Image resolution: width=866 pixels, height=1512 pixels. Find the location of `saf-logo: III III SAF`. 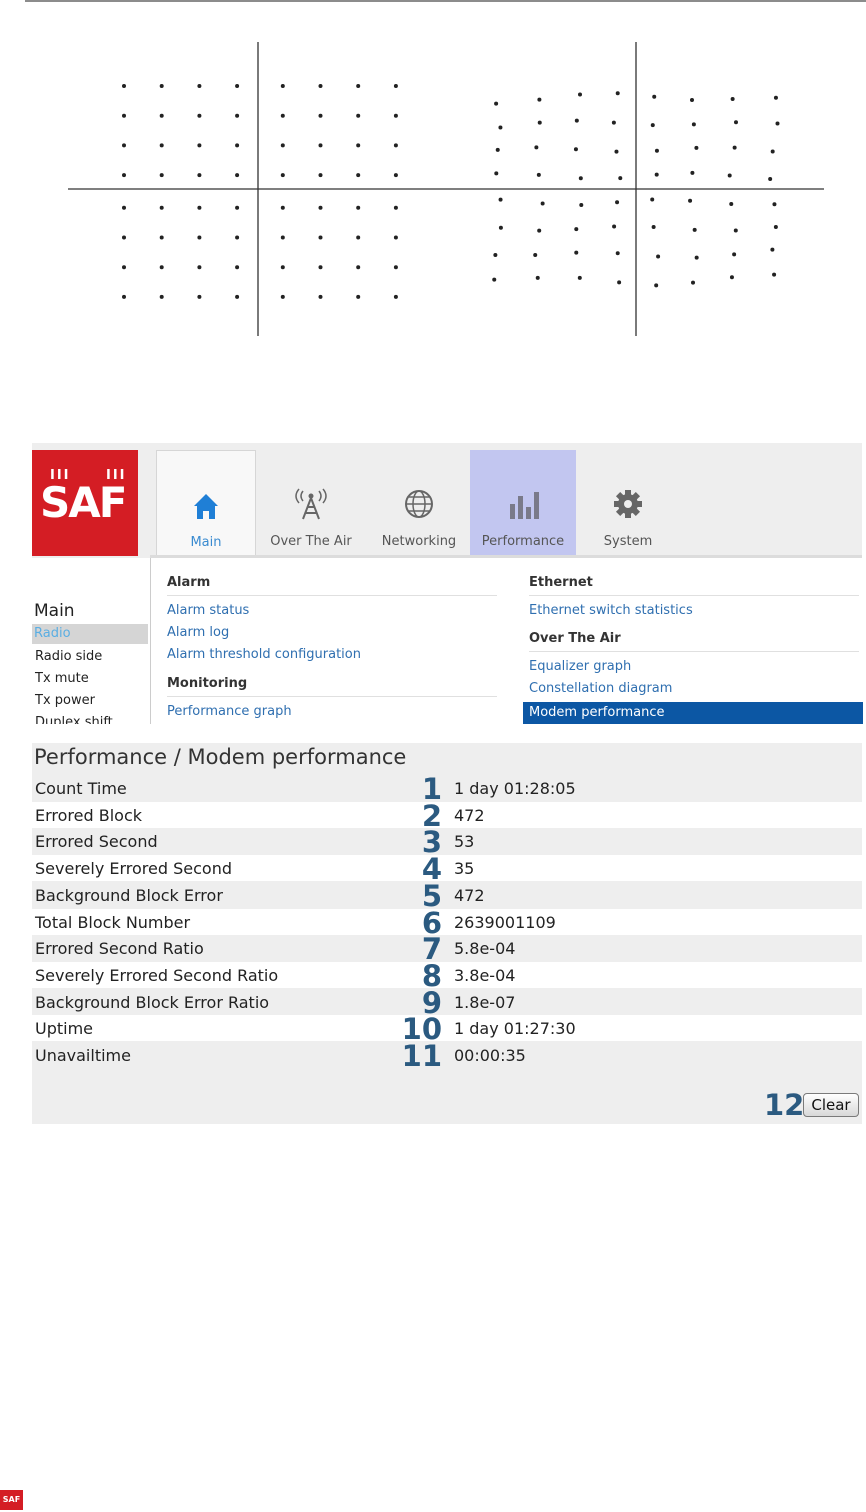

saf-logo: III III SAF is located at coordinates (85, 503).